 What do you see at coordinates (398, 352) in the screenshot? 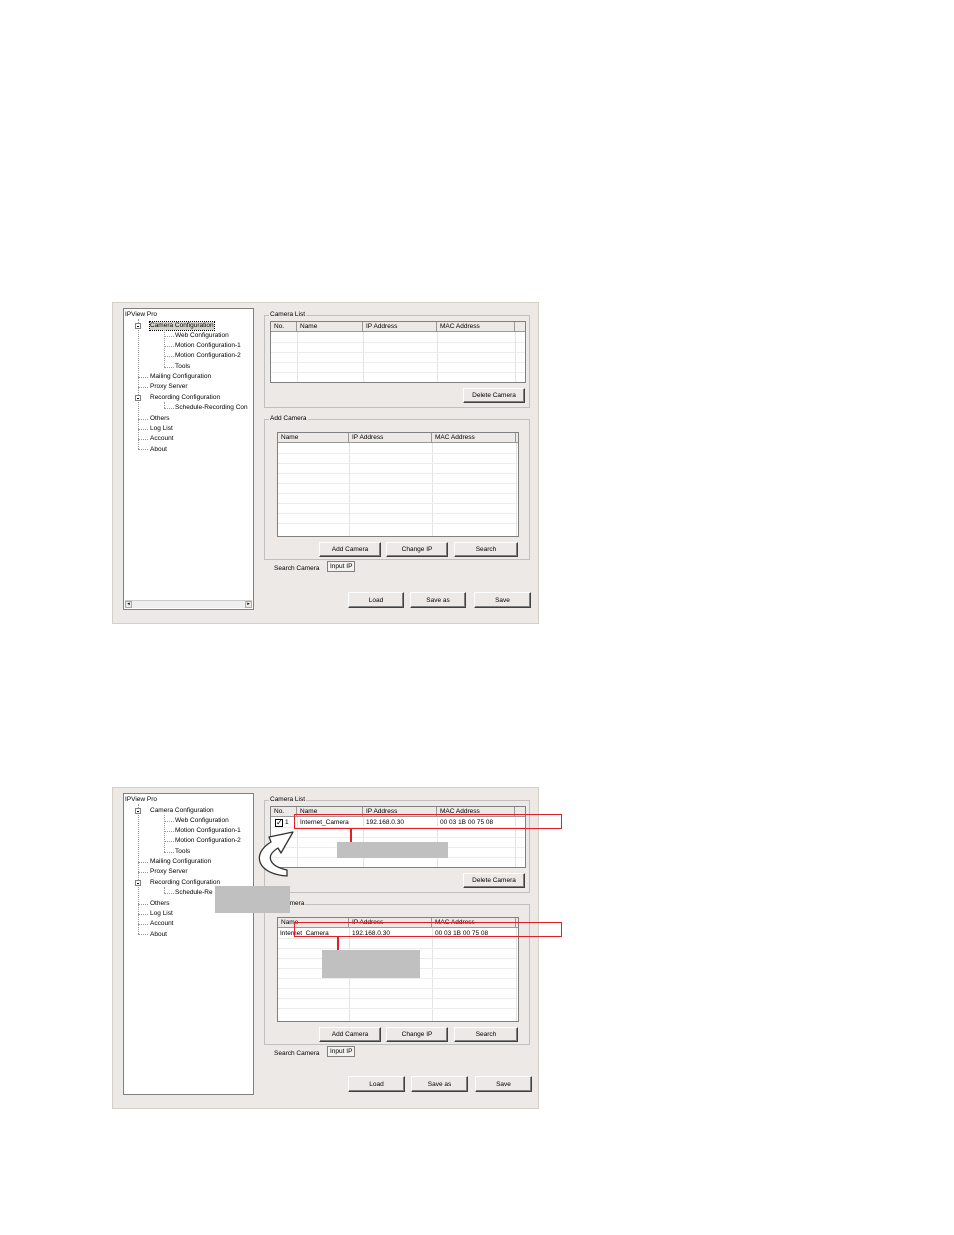
I see `camera-list-table: No. Name IP Address MAC Address` at bounding box center [398, 352].